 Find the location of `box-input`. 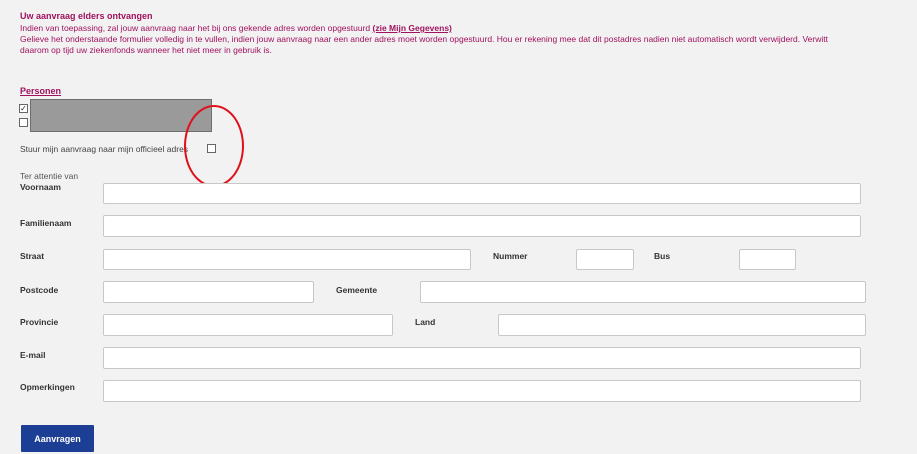

box-input is located at coordinates (767, 259).